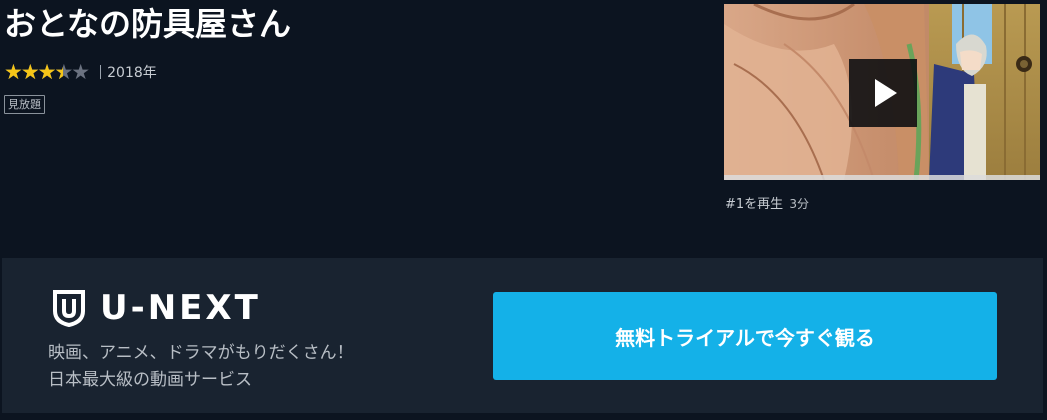  What do you see at coordinates (180, 308) in the screenshot?
I see `brand-name: U-NEXT` at bounding box center [180, 308].